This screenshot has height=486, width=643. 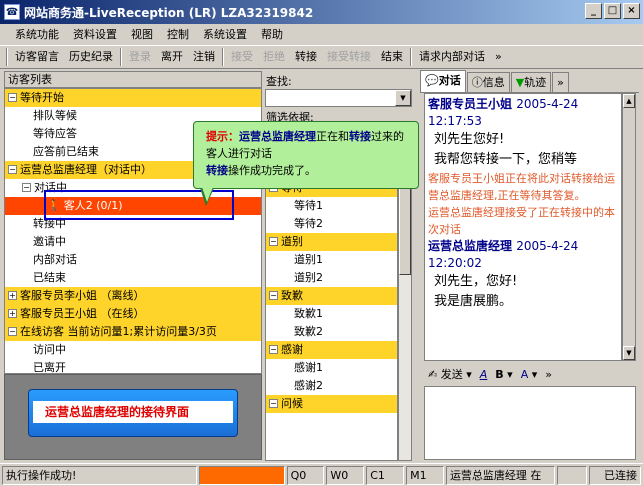 I want to click on phrase-row: 致歉1, so click(x=331, y=314).